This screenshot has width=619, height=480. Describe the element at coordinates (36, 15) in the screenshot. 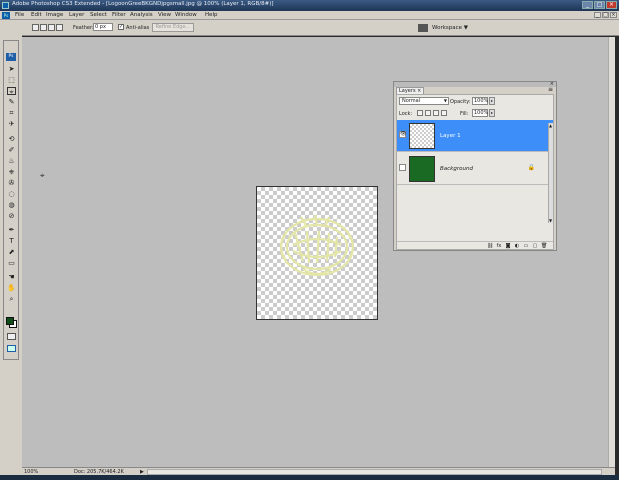

I see `menu-edit: Edit` at that location.